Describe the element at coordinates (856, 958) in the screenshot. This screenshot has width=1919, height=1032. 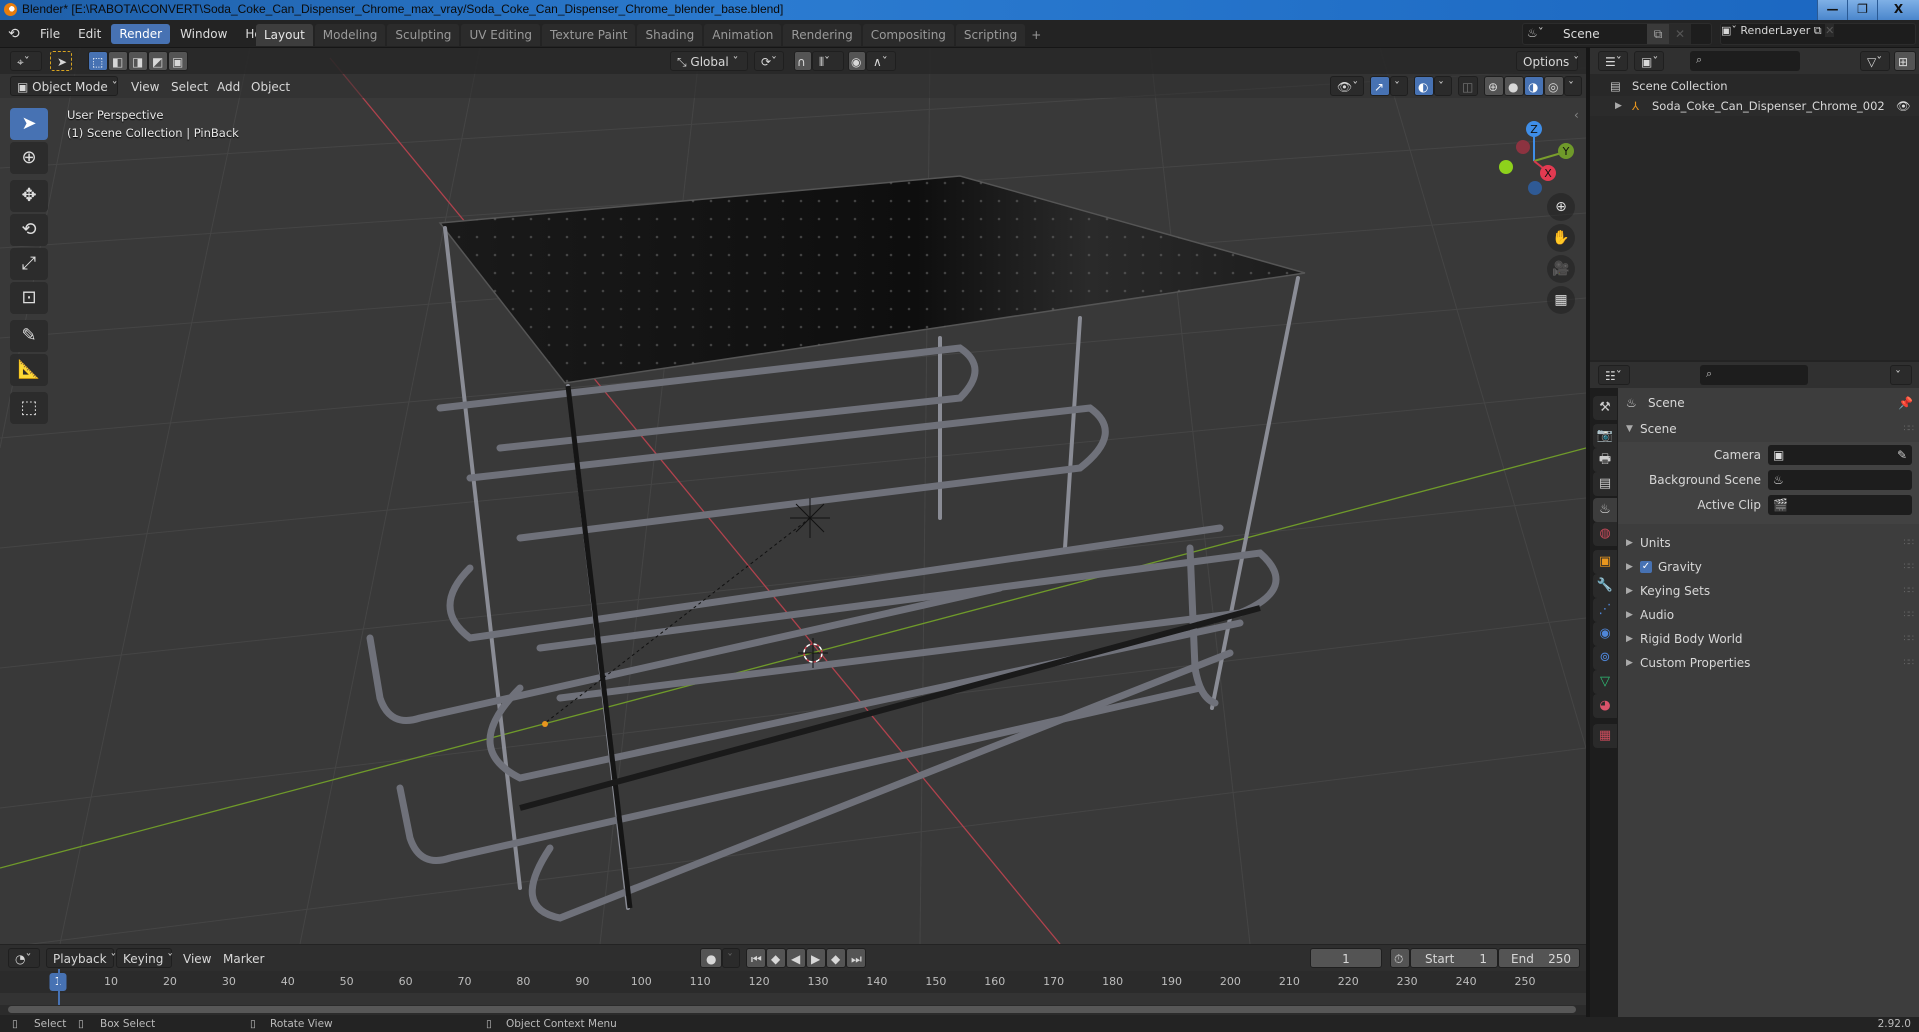
I see `jump-end-icon: ⏭` at that location.